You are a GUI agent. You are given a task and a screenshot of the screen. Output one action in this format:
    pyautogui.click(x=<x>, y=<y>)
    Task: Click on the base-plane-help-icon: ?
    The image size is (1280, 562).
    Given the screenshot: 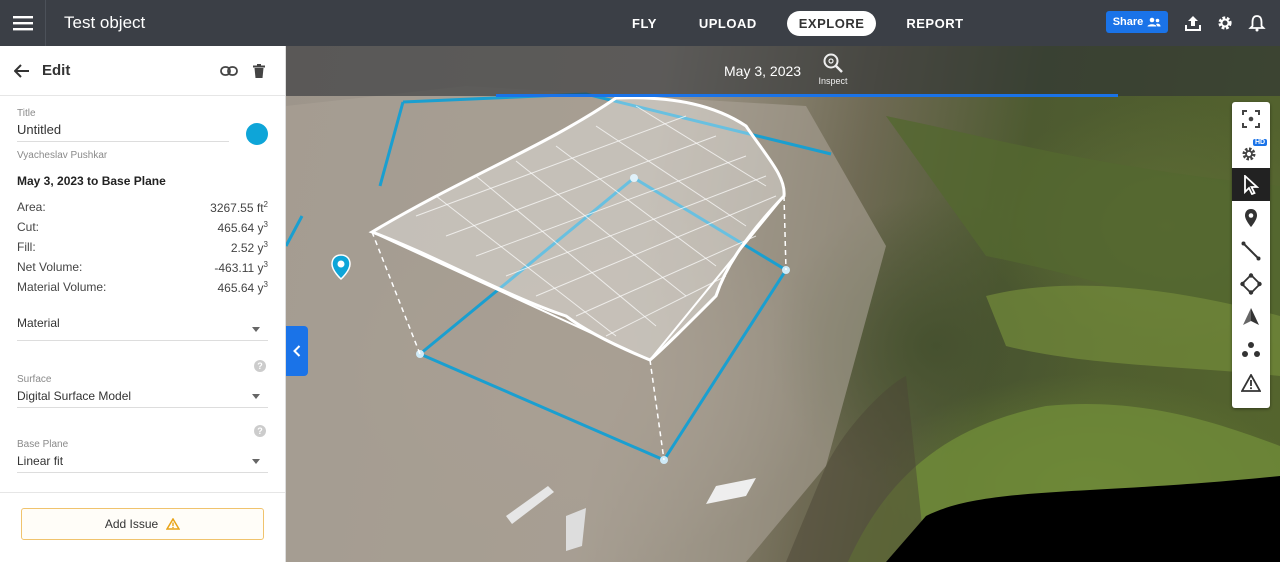 What is the action you would take?
    pyautogui.click(x=260, y=431)
    